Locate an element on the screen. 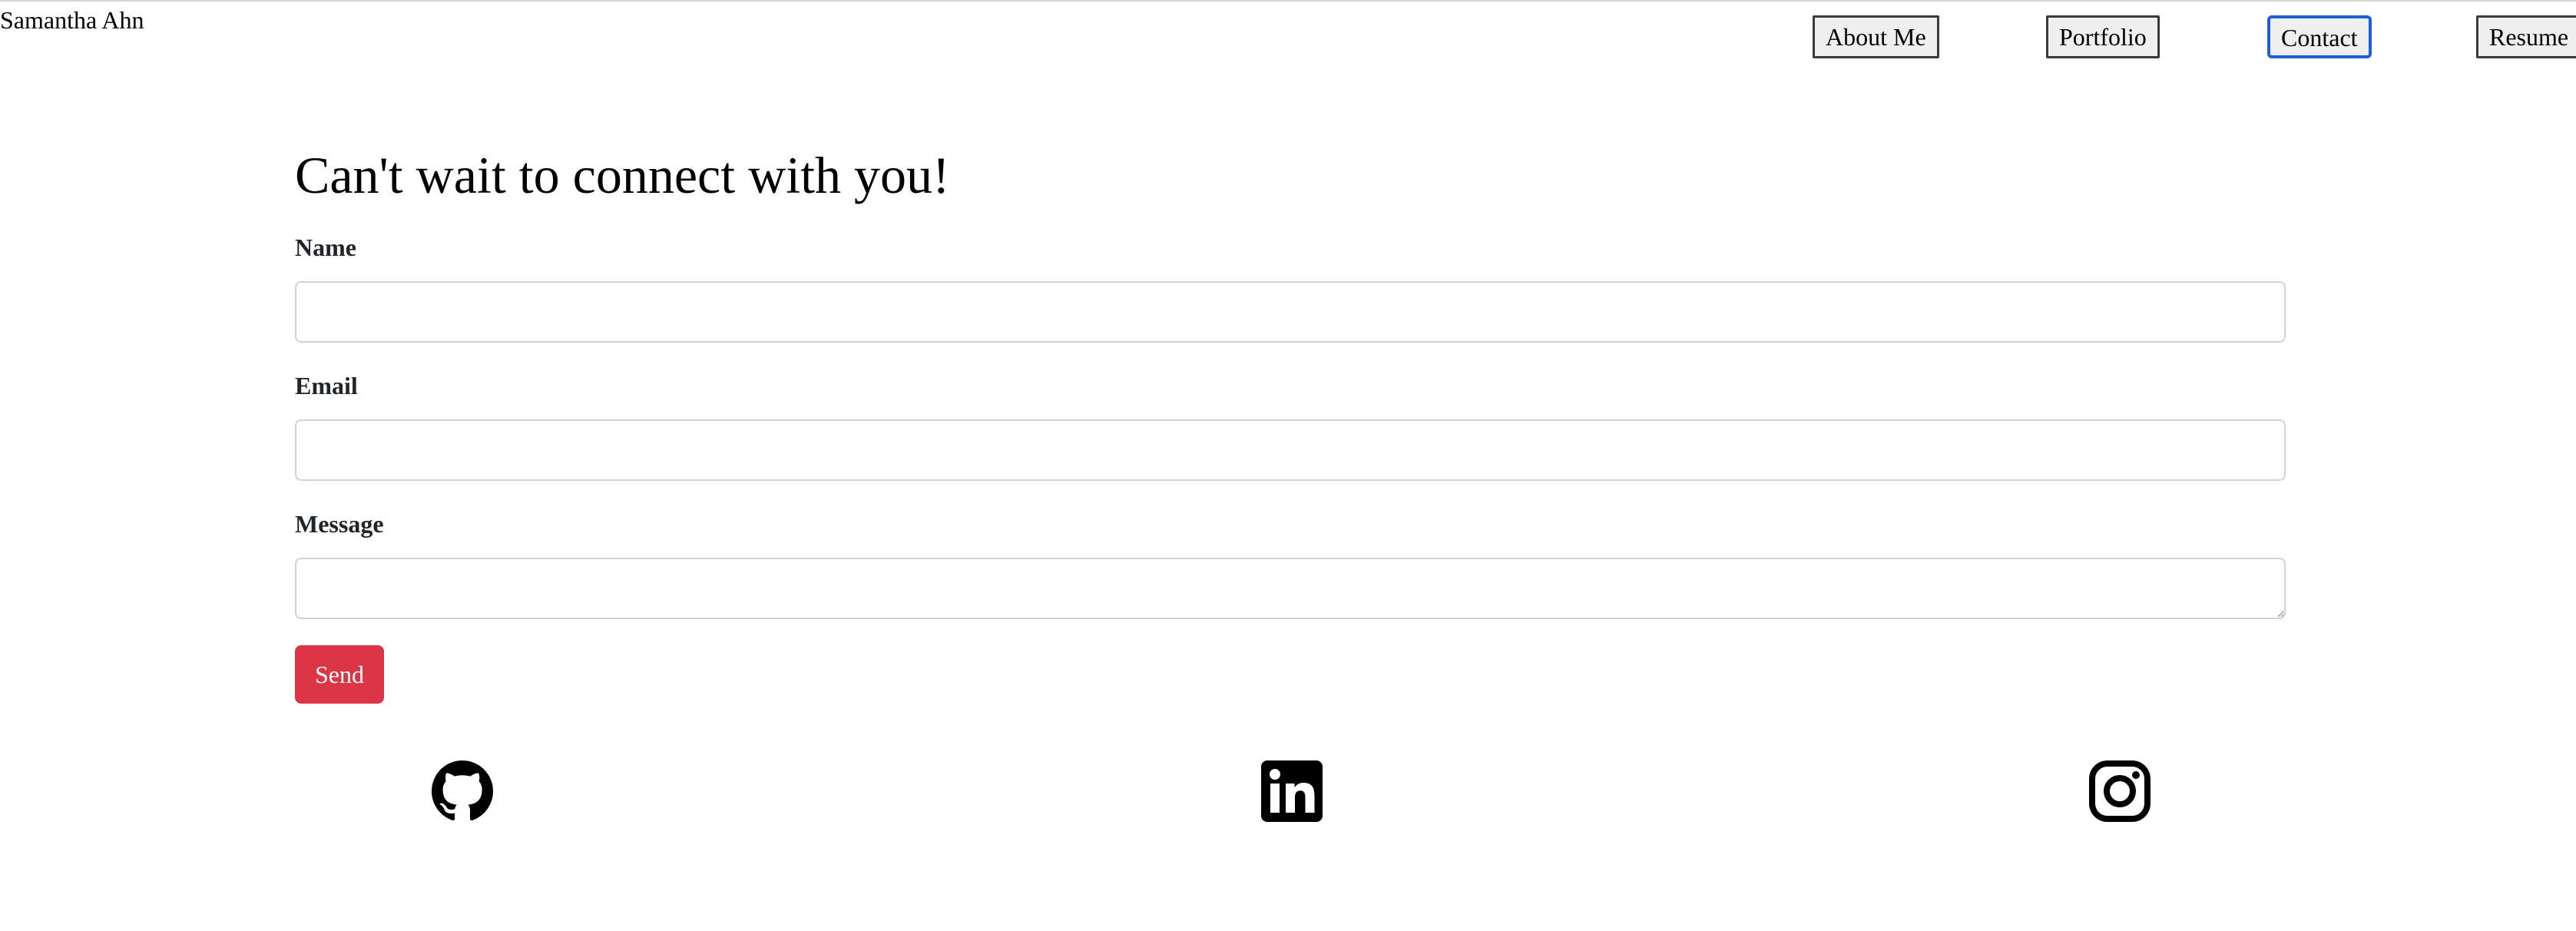  linkedin-link is located at coordinates (1292, 791).